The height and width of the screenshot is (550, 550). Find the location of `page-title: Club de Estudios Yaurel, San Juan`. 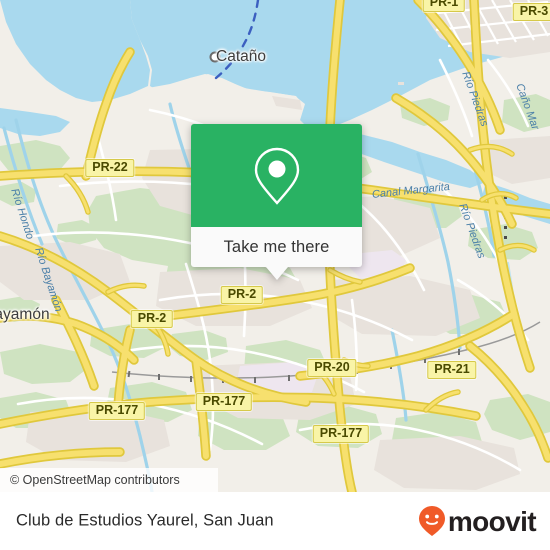

page-title: Club de Estudios Yaurel, San Juan is located at coordinates (145, 520).